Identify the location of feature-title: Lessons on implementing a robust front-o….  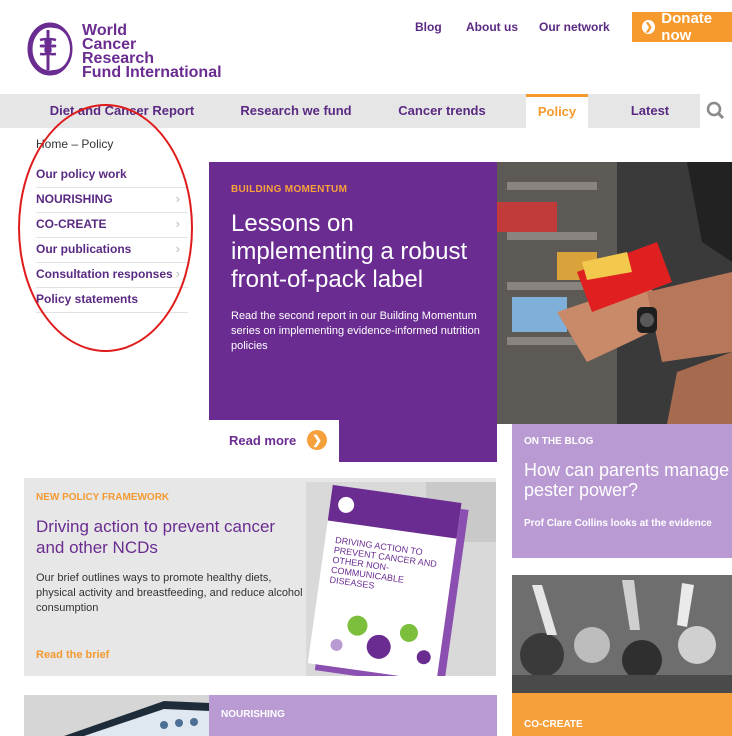
(349, 251).